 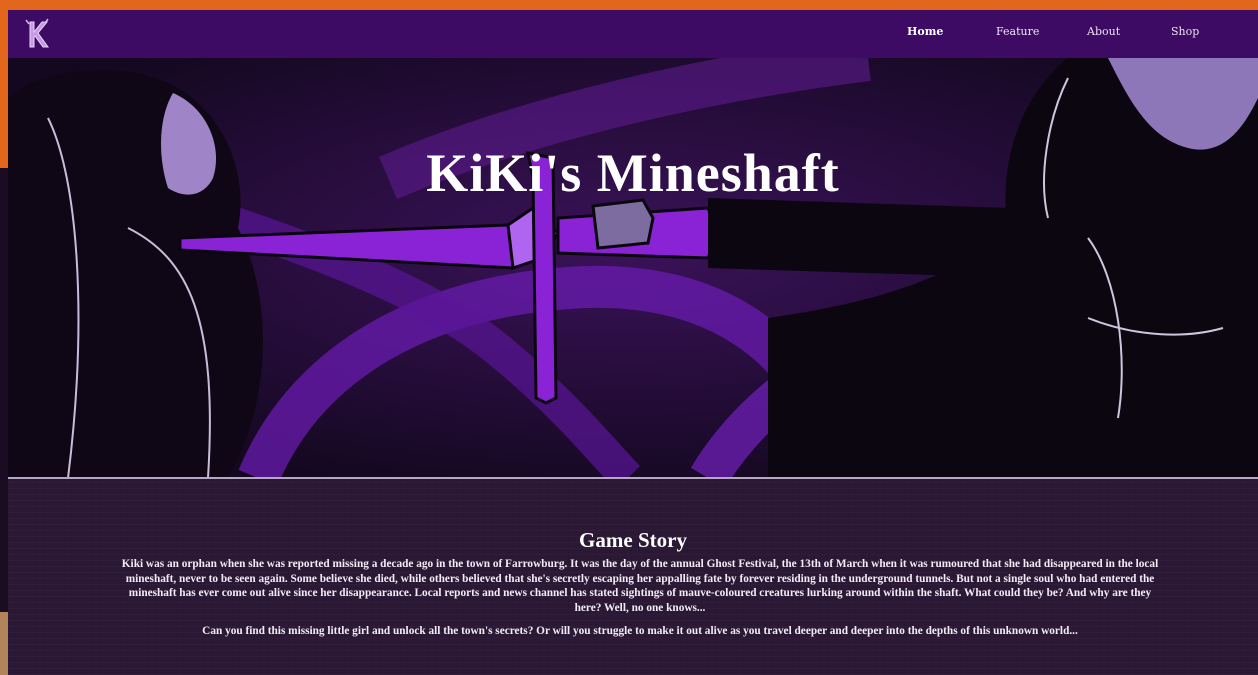 What do you see at coordinates (4, 643) in the screenshot?
I see `left-bottom-accent` at bounding box center [4, 643].